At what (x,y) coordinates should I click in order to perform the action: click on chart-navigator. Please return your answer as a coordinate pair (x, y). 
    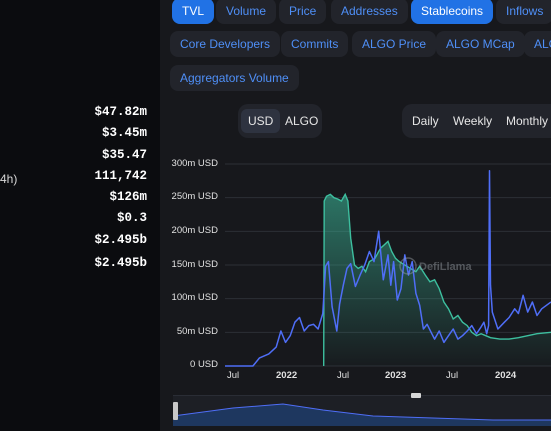
    Looking at the image, I should click on (362, 409).